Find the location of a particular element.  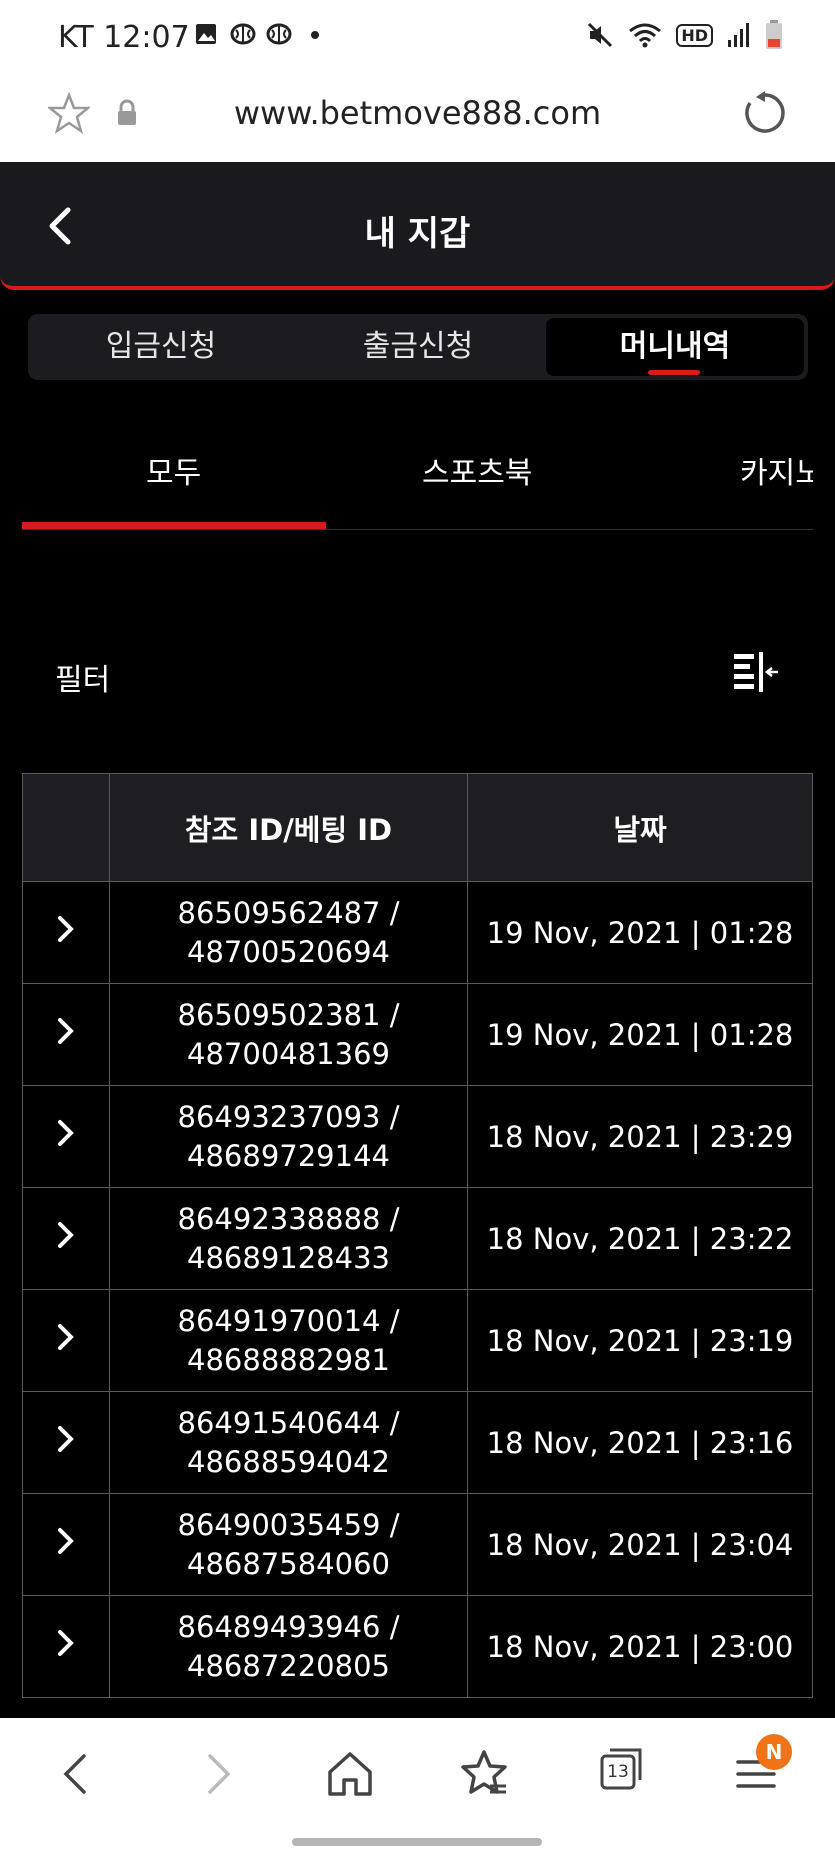

subtab-casino: 카지노 is located at coordinates (776, 470).